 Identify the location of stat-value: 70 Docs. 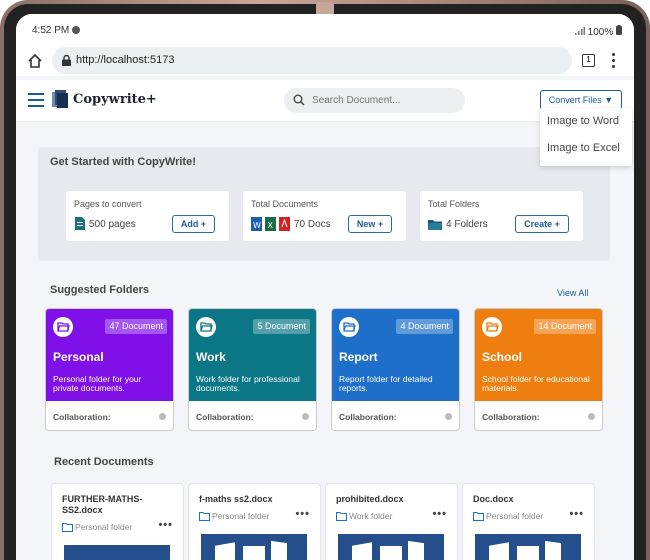
(312, 224).